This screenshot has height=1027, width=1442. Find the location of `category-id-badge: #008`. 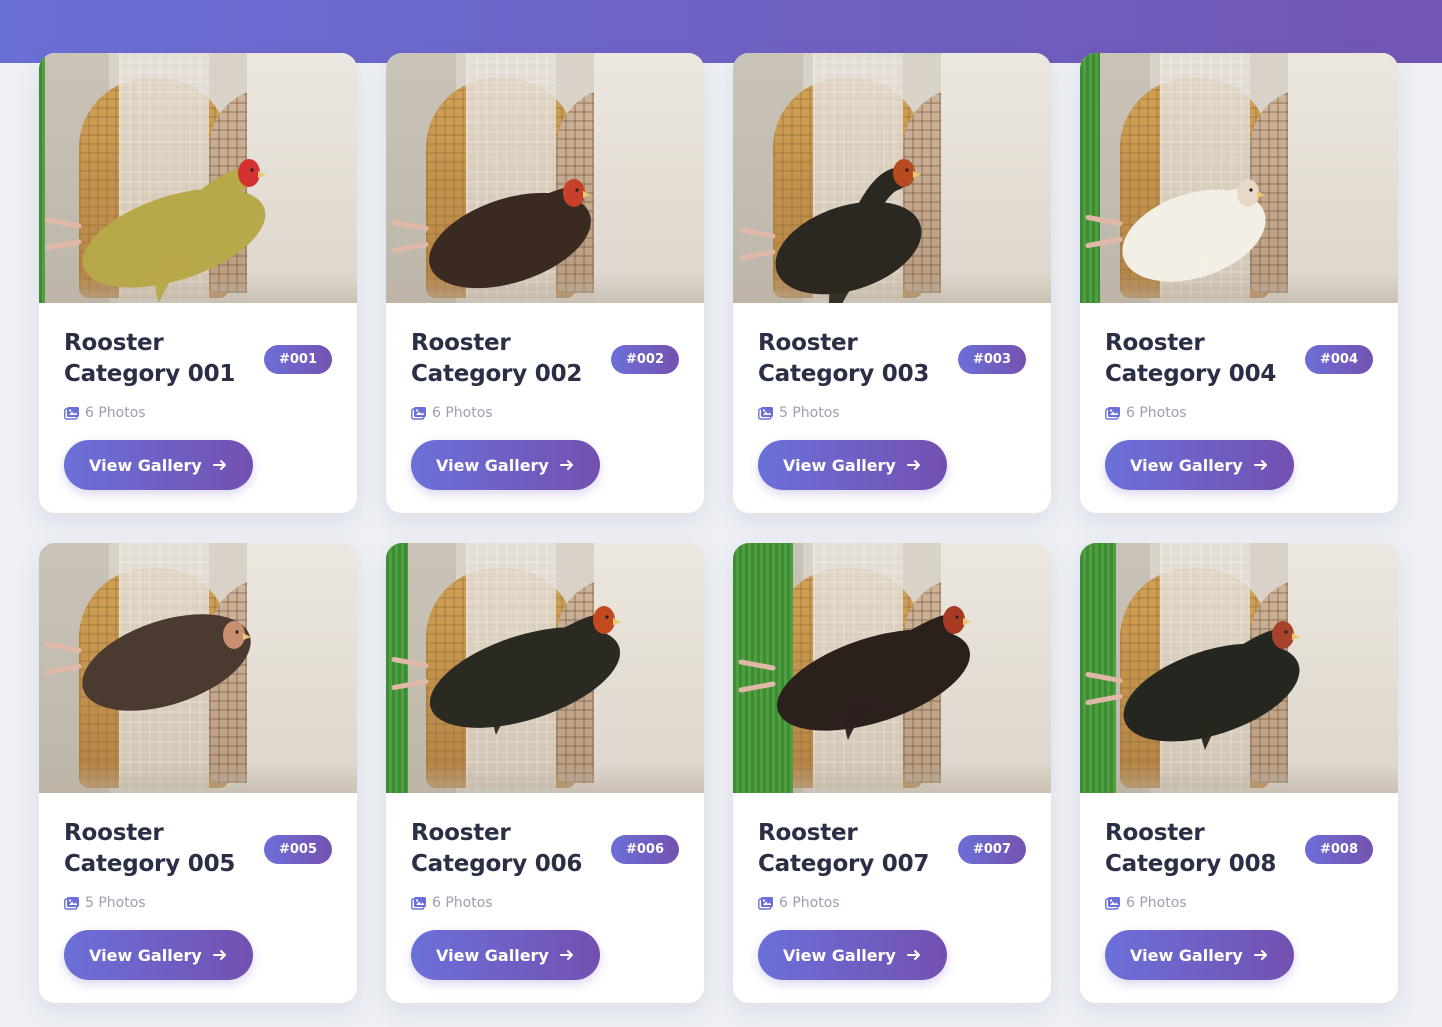

category-id-badge: #008 is located at coordinates (1338, 849).